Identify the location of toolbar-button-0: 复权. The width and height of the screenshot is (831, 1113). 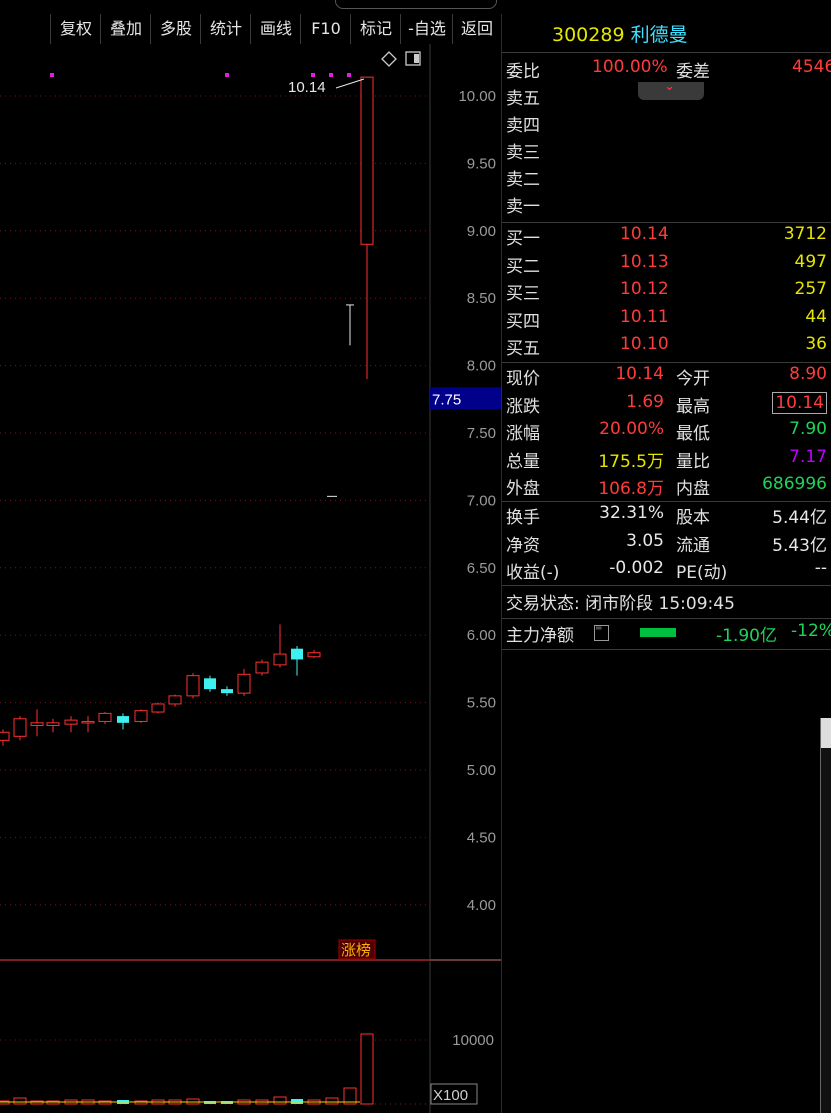
(75, 29).